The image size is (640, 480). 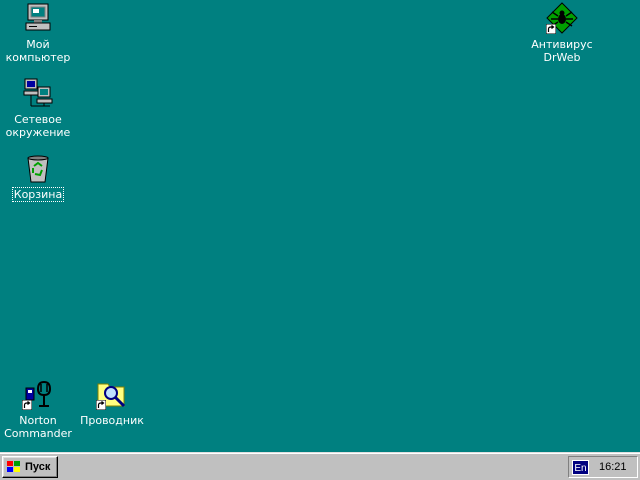 I want to click on network-computers-icon, so click(x=38, y=93).